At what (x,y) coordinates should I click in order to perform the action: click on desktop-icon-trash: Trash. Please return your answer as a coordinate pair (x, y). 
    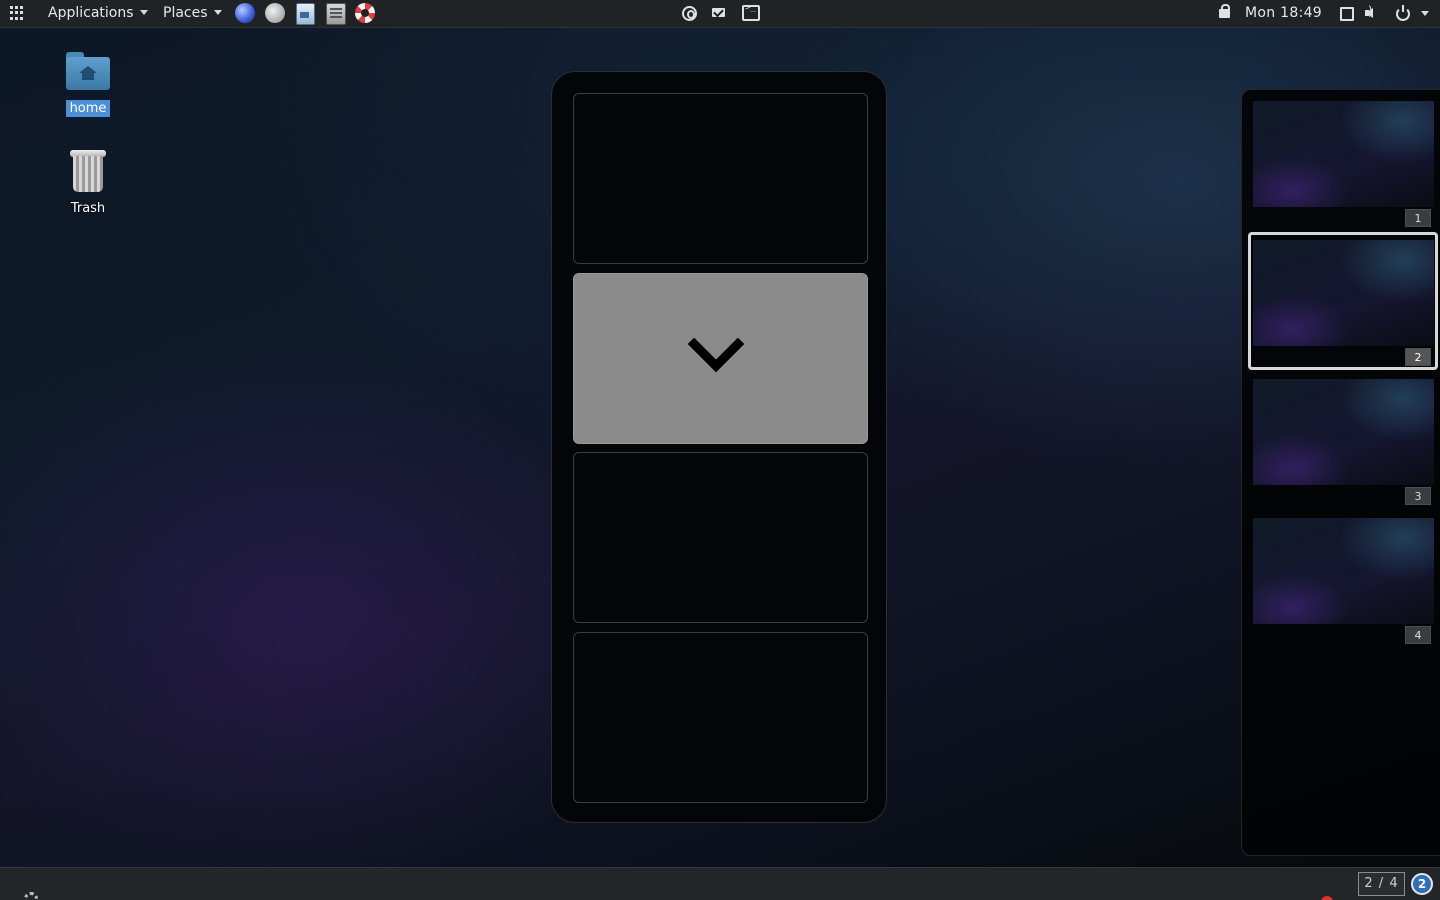
    Looking at the image, I should click on (88, 183).